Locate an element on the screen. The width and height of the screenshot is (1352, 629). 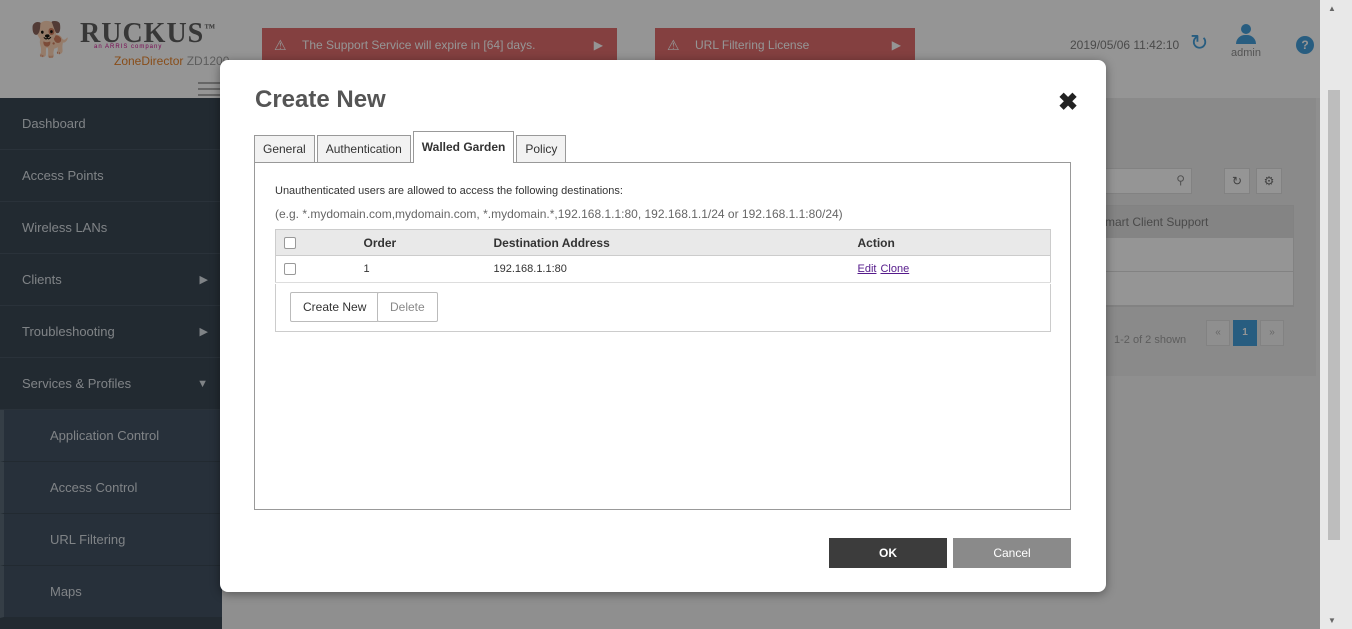
table-header-row: Order Destination Address Action is located at coordinates (663, 242).